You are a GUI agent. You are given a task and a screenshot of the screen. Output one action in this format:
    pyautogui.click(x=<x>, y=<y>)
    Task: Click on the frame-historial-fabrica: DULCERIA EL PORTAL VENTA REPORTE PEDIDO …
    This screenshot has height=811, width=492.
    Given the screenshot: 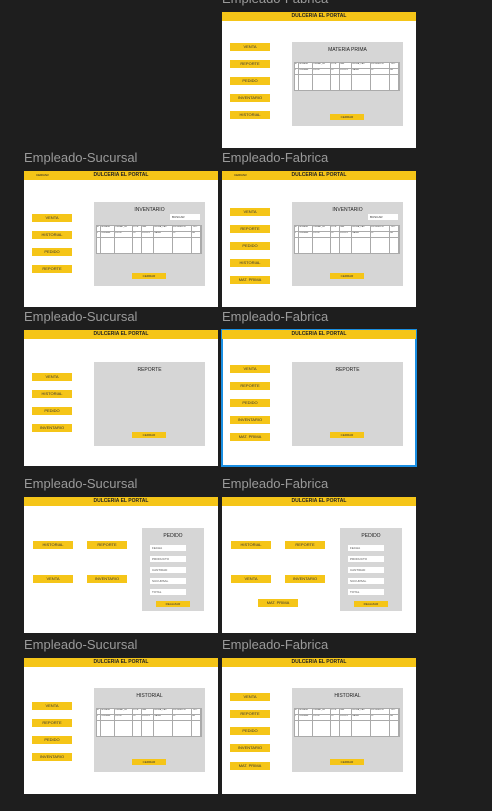 What is the action you would take?
    pyautogui.click(x=319, y=726)
    